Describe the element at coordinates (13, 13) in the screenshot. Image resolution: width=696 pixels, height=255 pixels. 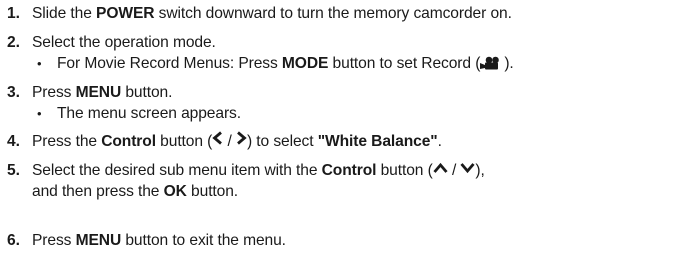
I see `step-number: 1.` at that location.